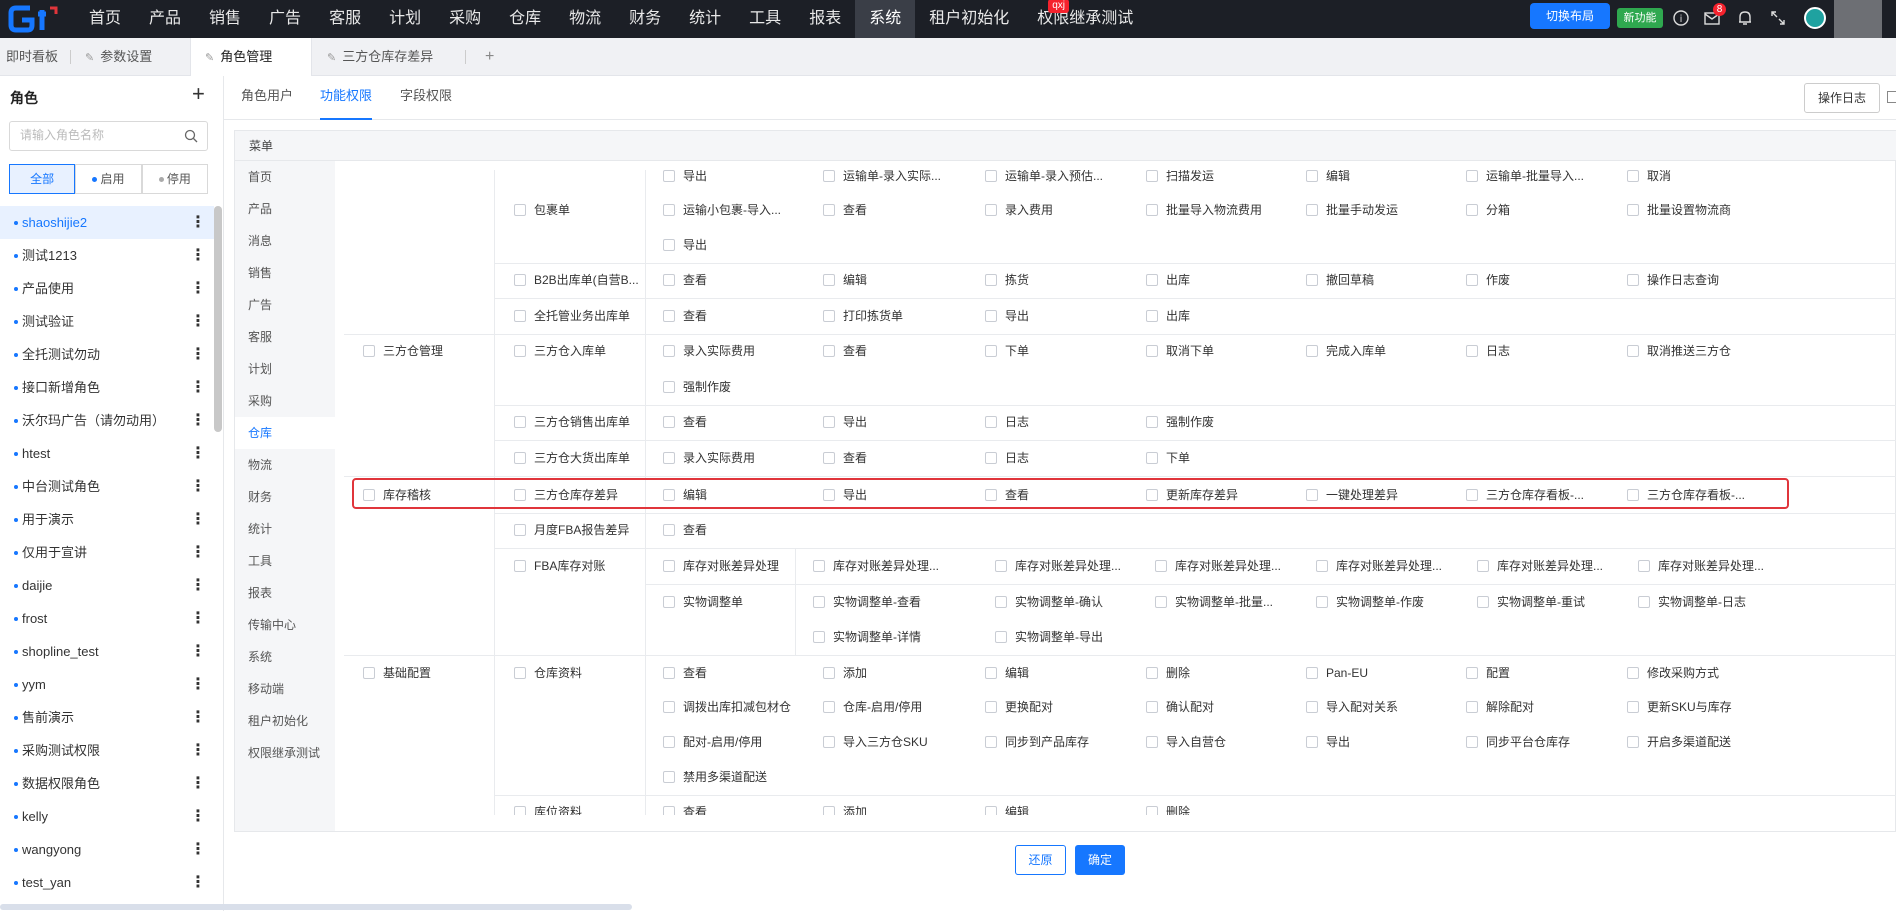 The image size is (1896, 911). I want to click on permission-item: 确认配对, so click(1180, 707).